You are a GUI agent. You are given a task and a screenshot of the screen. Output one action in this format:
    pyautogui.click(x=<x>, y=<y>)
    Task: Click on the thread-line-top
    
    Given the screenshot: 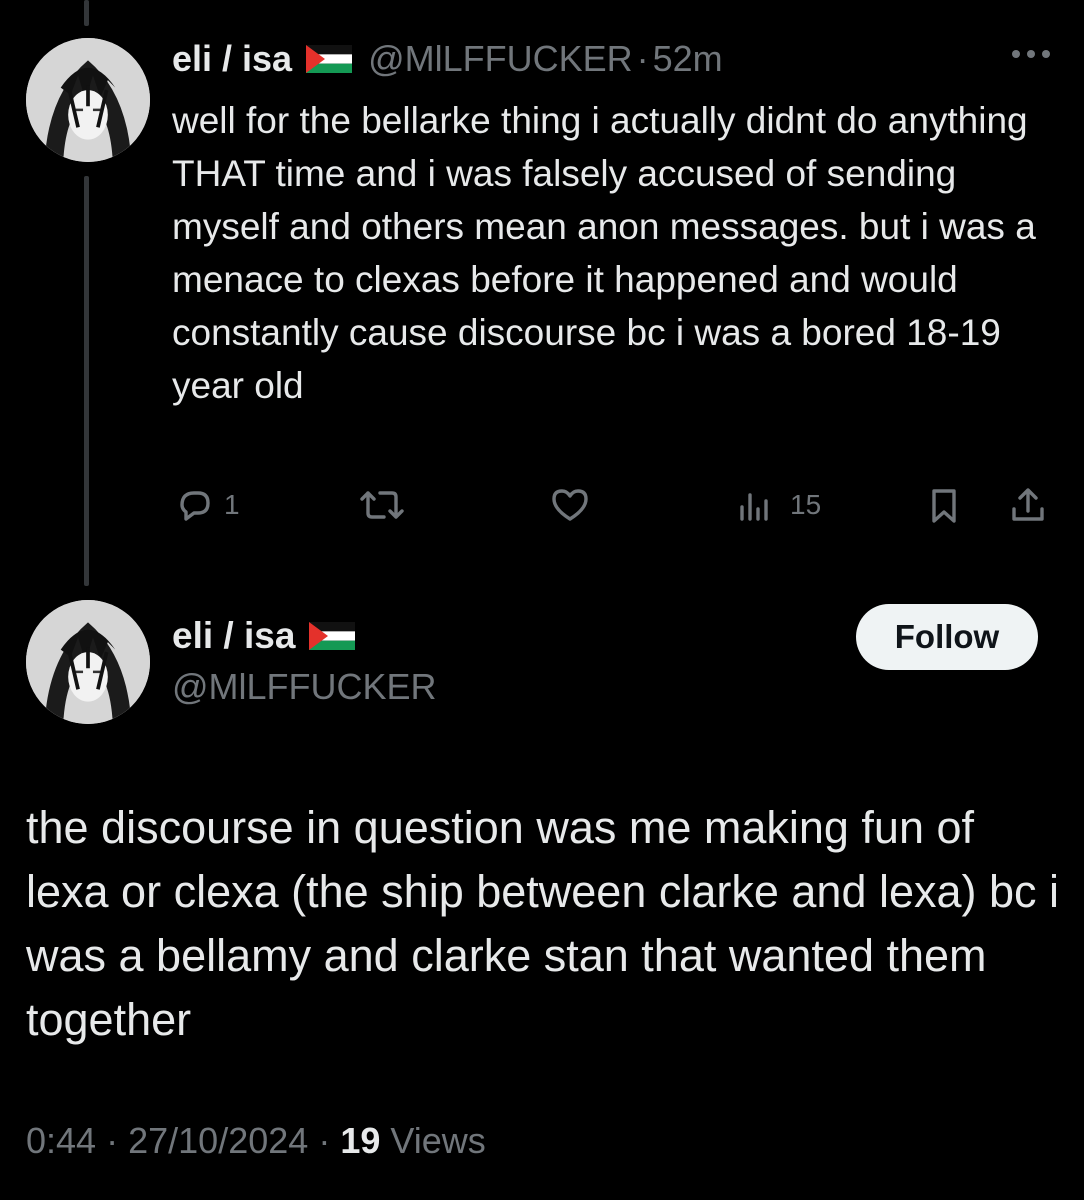 What is the action you would take?
    pyautogui.click(x=86, y=13)
    